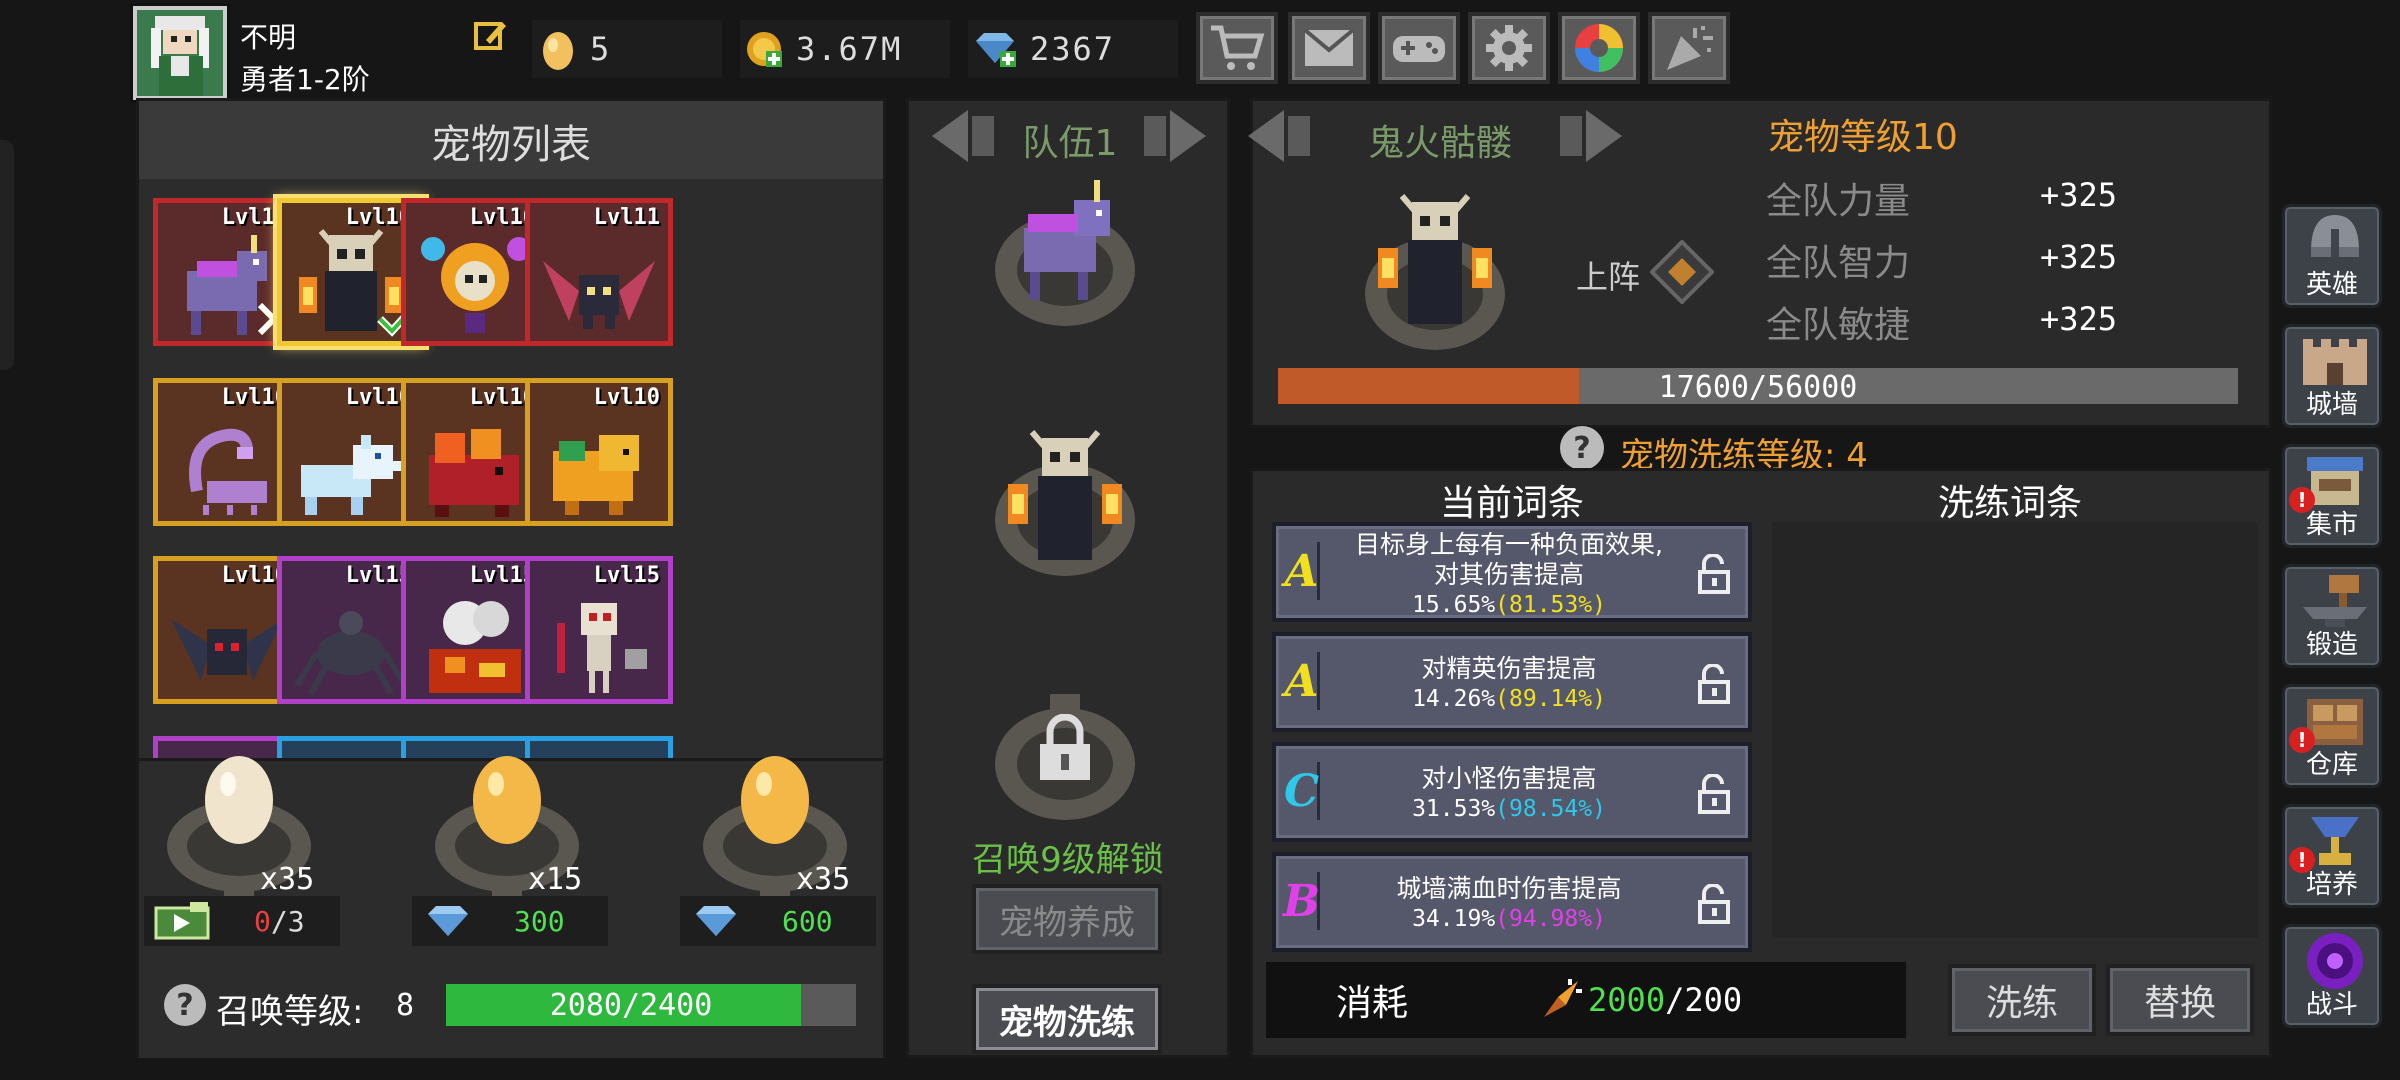 This screenshot has height=1080, width=2400. I want to click on anvil-icon, so click(2335, 601).